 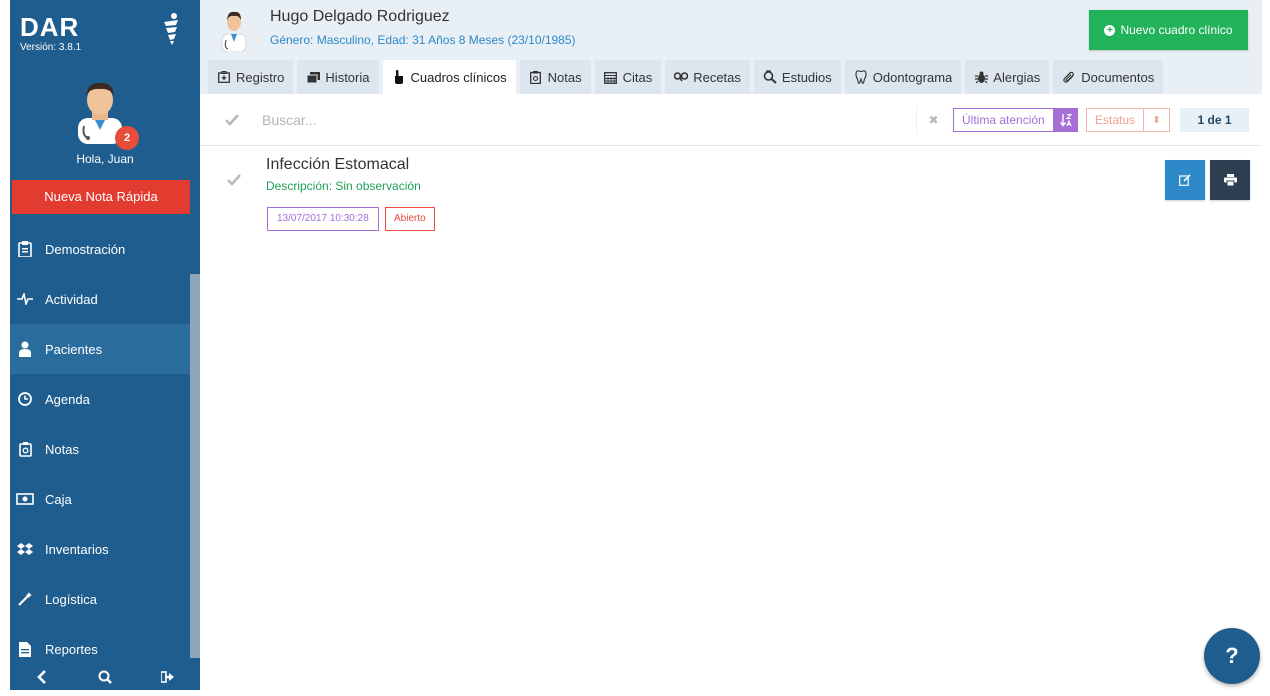 I want to click on brand: DAR Versión: 3.8.1, so click(x=105, y=35).